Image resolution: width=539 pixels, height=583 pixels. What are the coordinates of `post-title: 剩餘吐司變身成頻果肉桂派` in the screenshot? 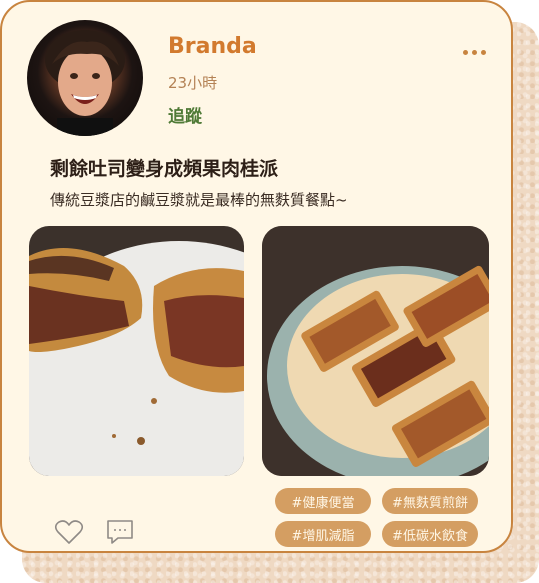 It's located at (164, 169).